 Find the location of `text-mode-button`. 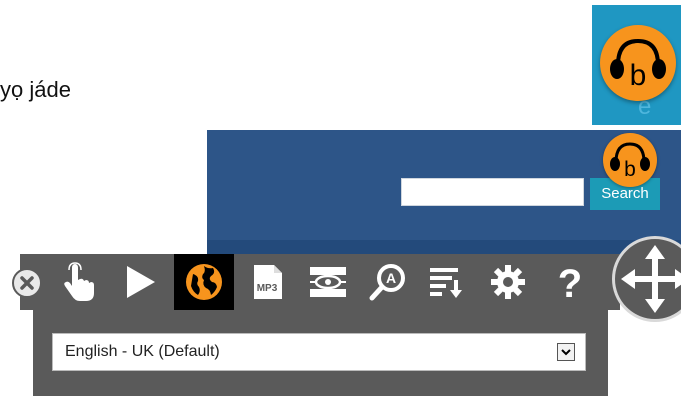

text-mode-button is located at coordinates (446, 282).